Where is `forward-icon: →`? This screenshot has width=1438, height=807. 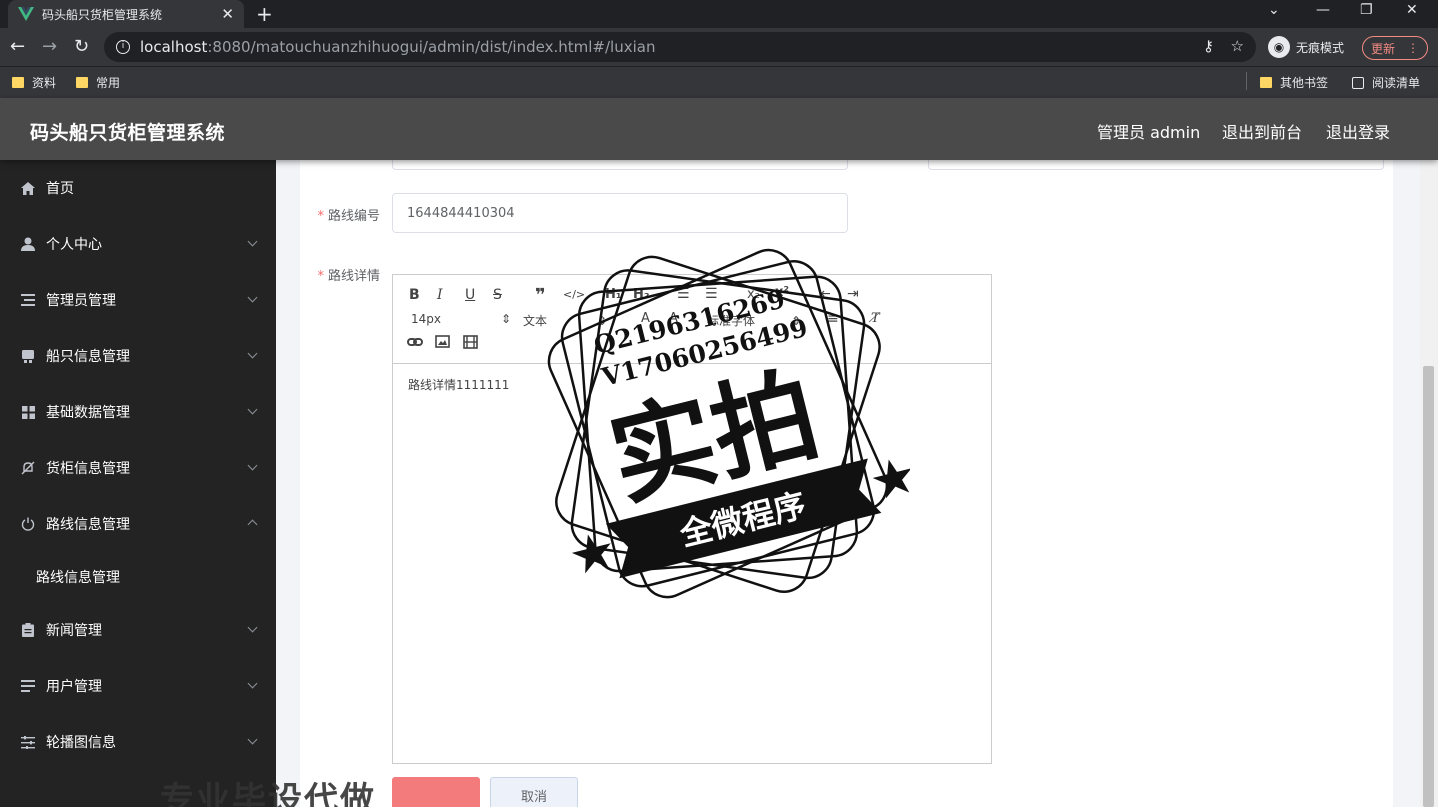
forward-icon: → is located at coordinates (49, 46).